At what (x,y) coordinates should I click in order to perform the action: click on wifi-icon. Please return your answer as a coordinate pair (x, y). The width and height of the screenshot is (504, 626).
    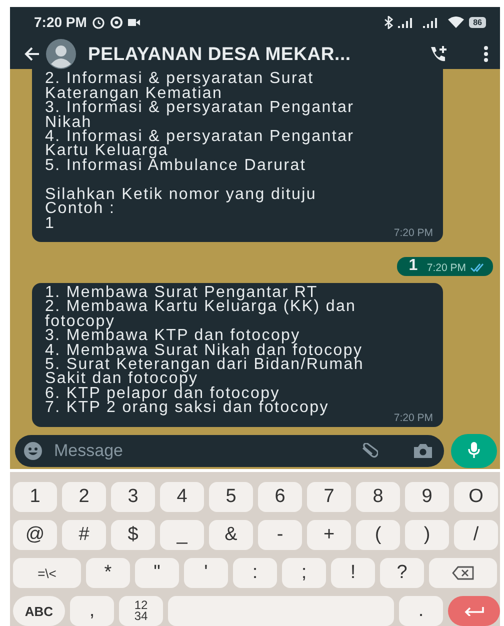
    Looking at the image, I should click on (456, 22).